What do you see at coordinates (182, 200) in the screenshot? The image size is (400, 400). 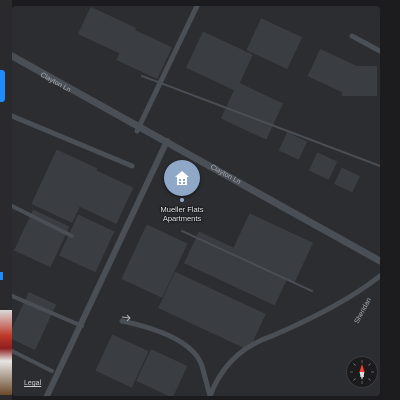 I see `place-marker-pin` at bounding box center [182, 200].